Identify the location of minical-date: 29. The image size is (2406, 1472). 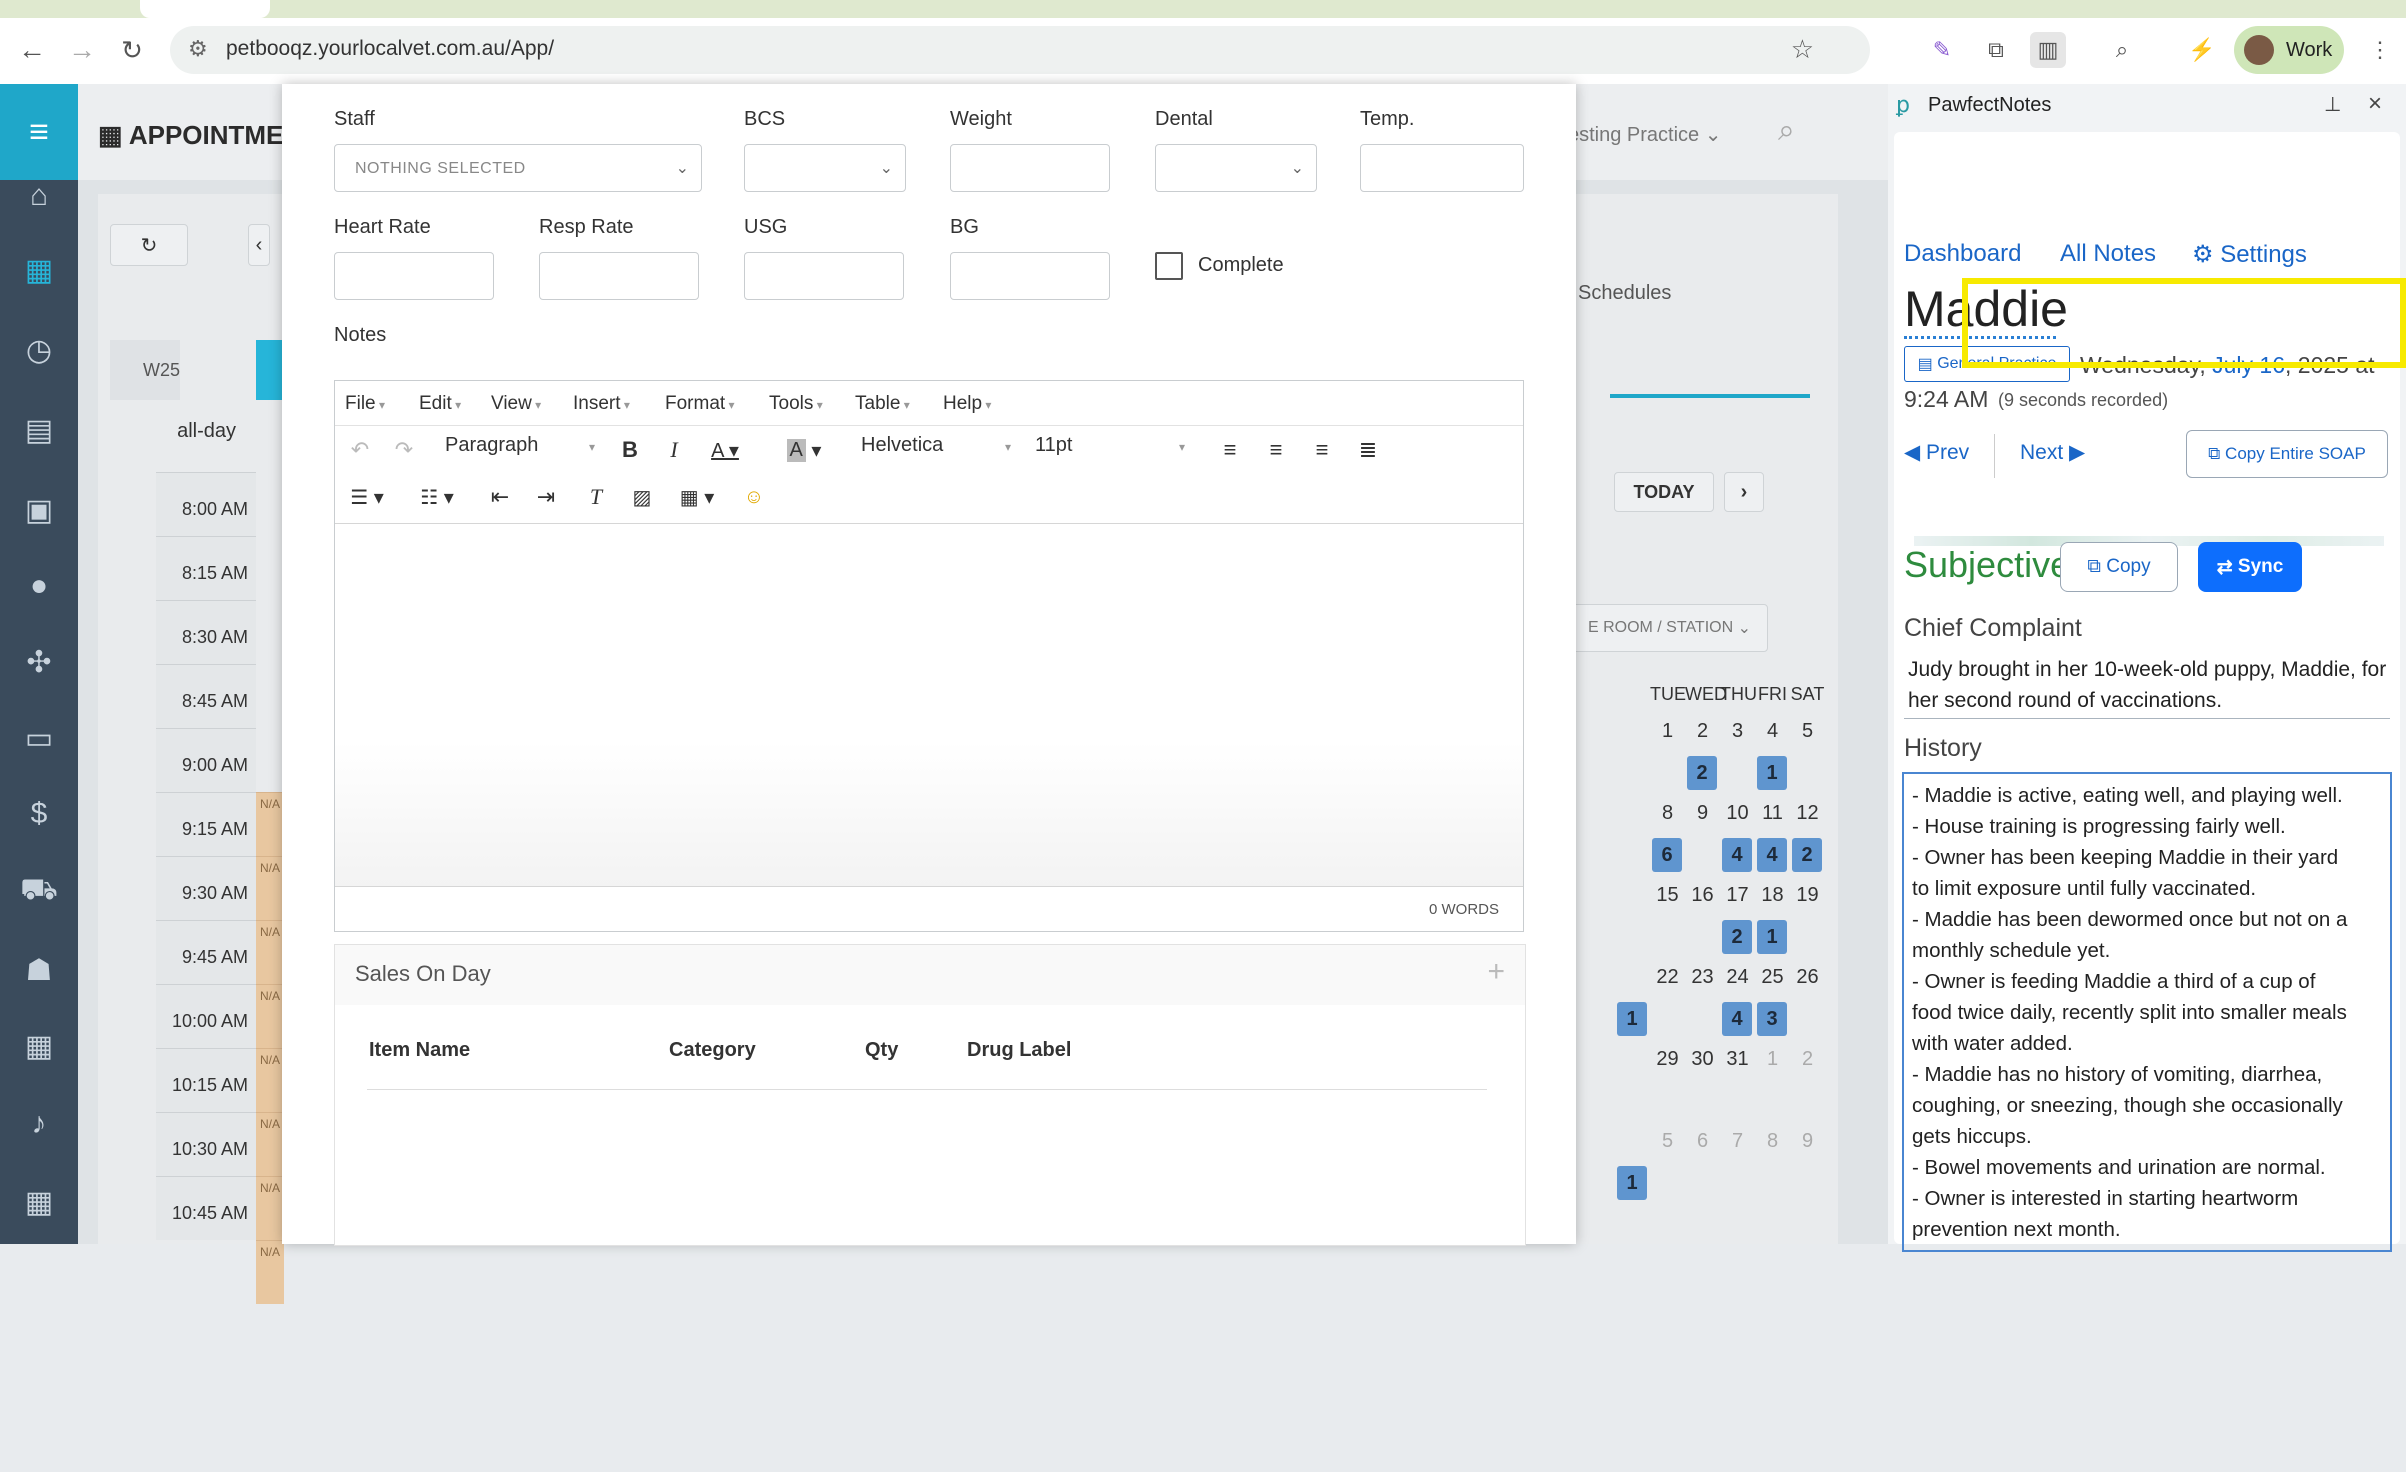
(1667, 1067).